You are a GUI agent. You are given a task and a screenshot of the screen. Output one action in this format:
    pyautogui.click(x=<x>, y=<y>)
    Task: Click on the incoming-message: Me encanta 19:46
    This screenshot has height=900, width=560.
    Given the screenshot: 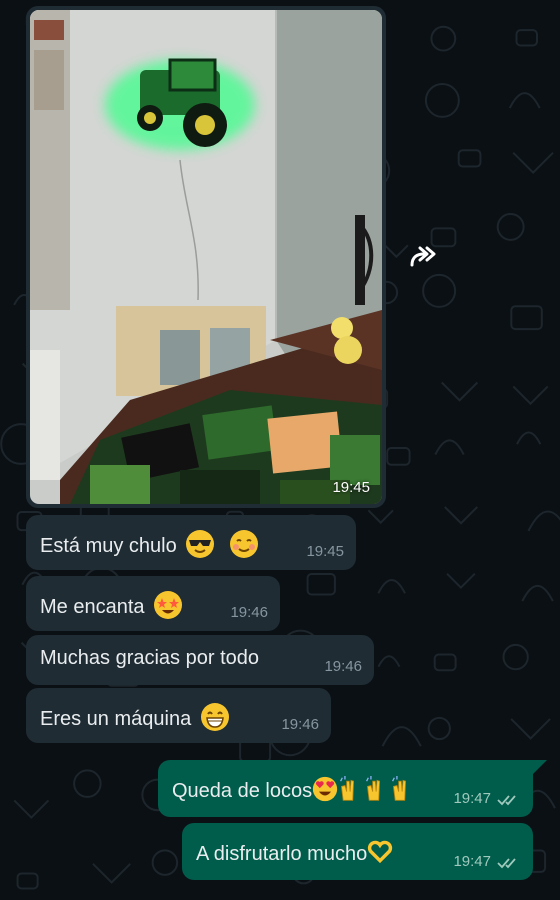 What is the action you would take?
    pyautogui.click(x=153, y=603)
    